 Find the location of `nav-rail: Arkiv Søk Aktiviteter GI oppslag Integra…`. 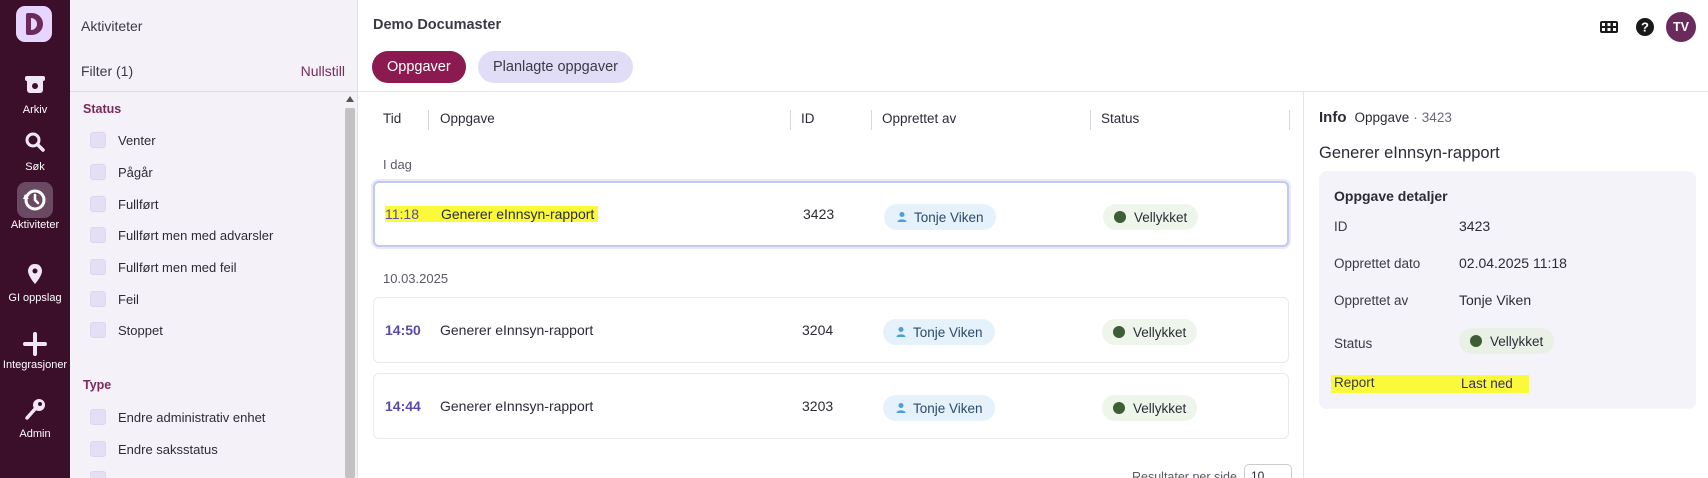

nav-rail: Arkiv Søk Aktiviteter GI oppslag Integra… is located at coordinates (35, 239).